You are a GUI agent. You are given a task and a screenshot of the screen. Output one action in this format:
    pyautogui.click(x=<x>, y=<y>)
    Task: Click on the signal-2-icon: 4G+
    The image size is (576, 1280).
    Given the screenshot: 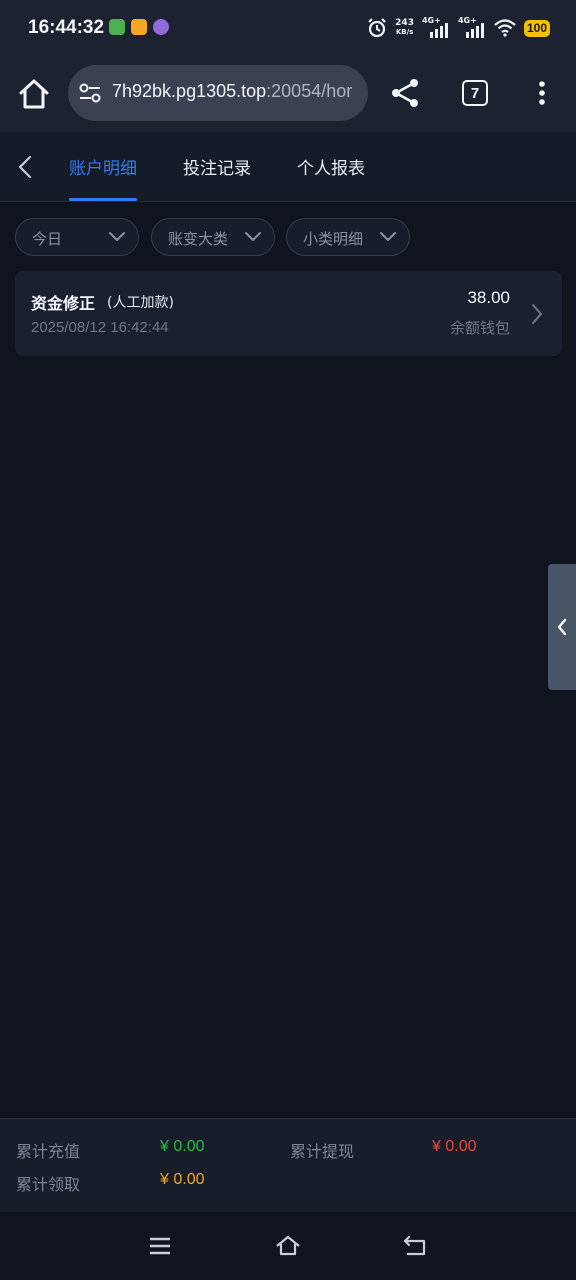 What is the action you would take?
    pyautogui.click(x=471, y=27)
    